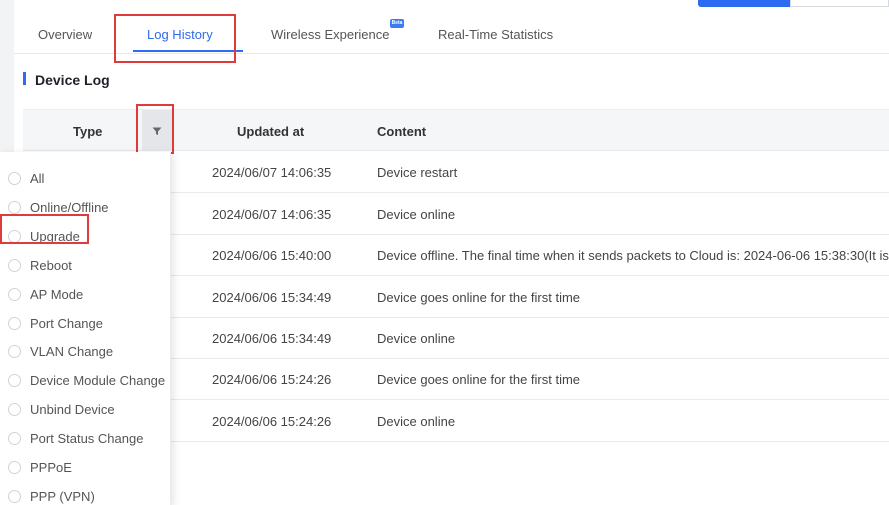 The width and height of the screenshot is (889, 505). What do you see at coordinates (402, 131) in the screenshot?
I see `column-header-content: Content` at bounding box center [402, 131].